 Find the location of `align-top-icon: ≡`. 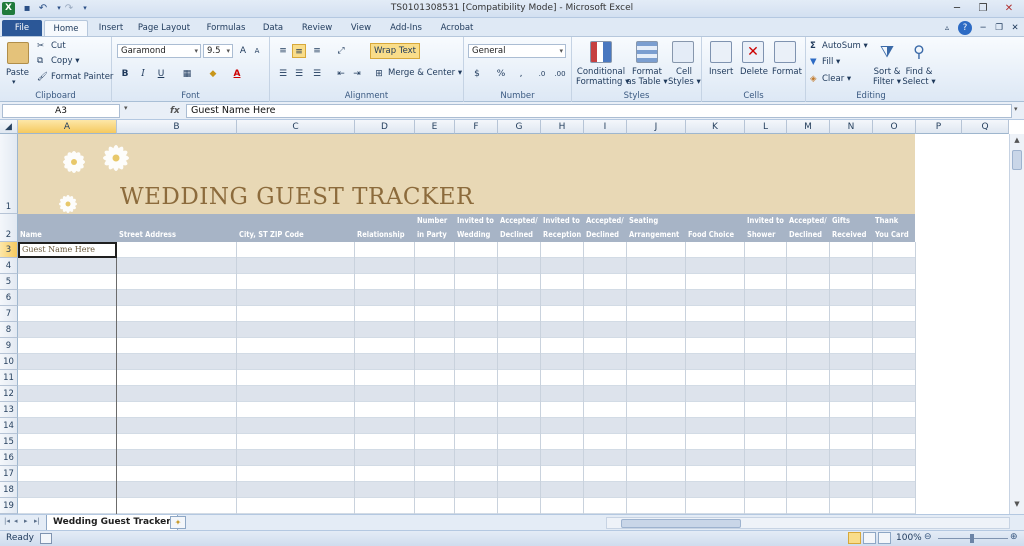

align-top-icon: ≡ is located at coordinates (283, 51).